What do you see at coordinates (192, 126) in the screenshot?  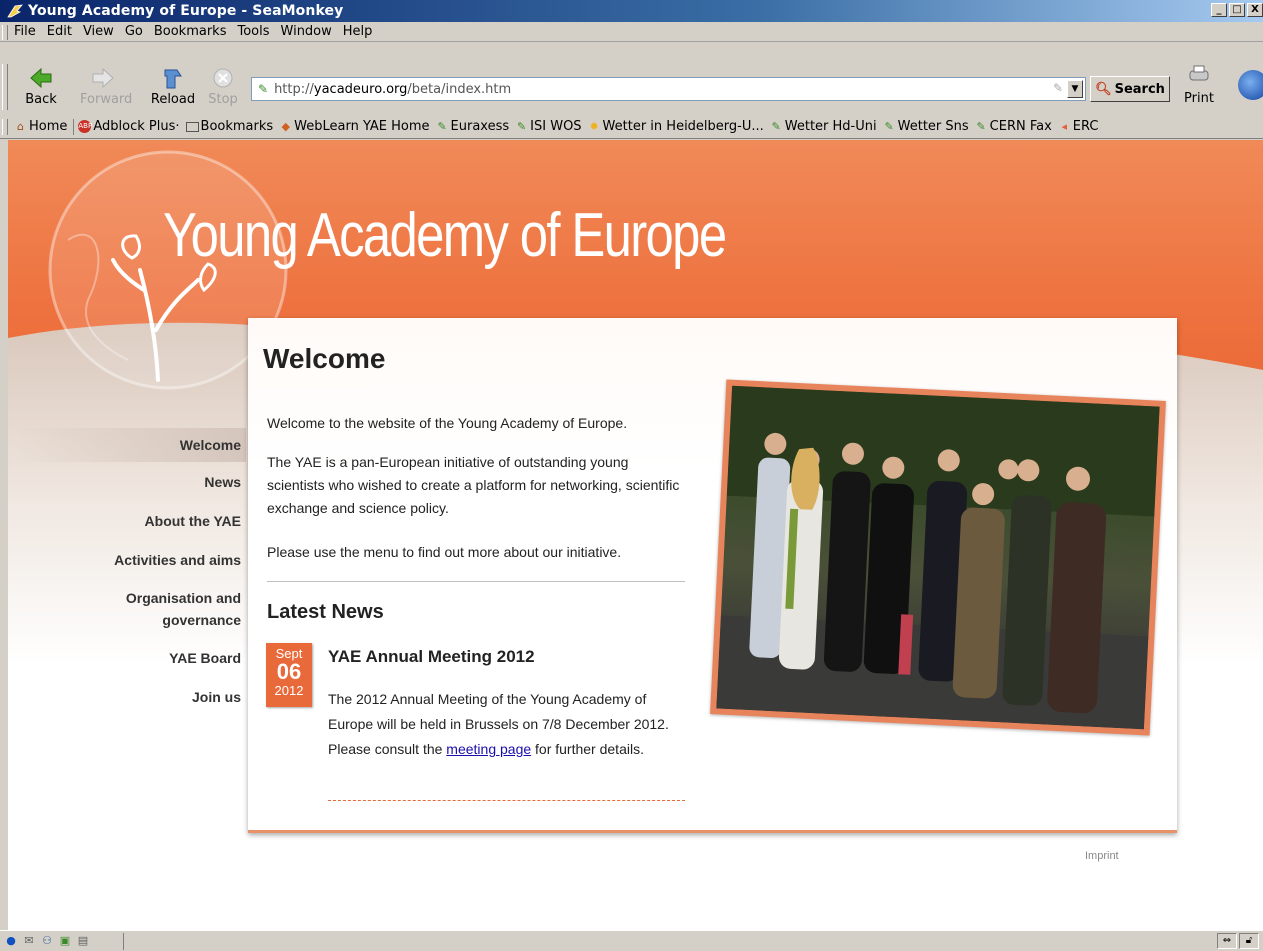 I see `folder-icon` at bounding box center [192, 126].